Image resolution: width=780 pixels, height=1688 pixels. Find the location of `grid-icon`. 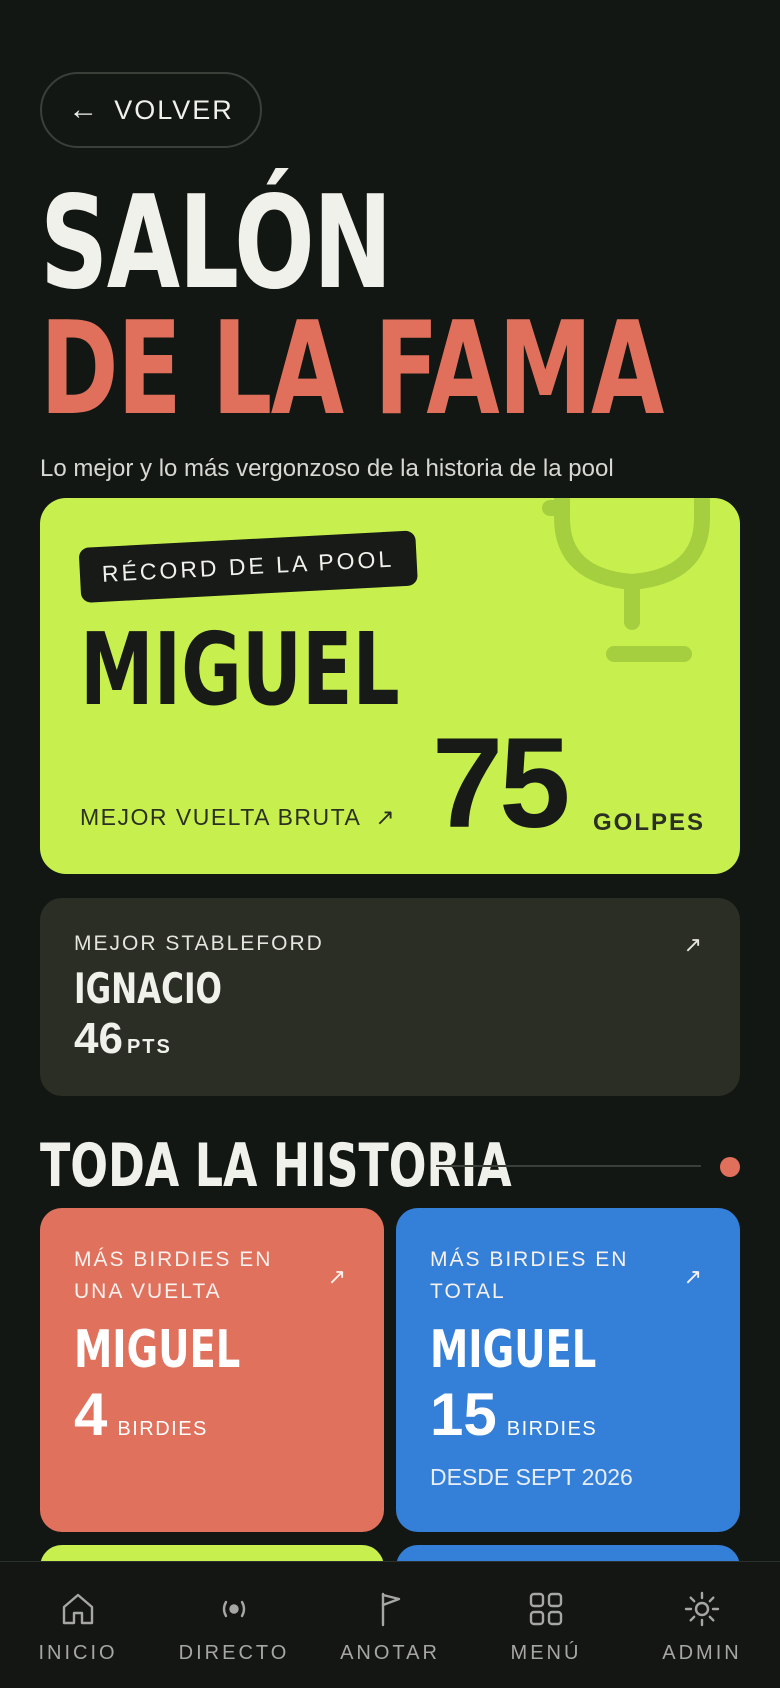

grid-icon is located at coordinates (546, 1609).